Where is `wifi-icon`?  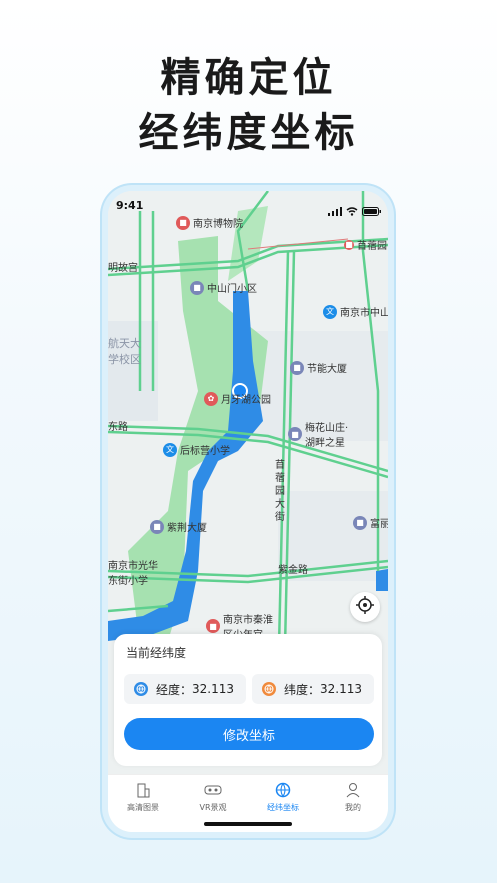
wifi-icon is located at coordinates (352, 210).